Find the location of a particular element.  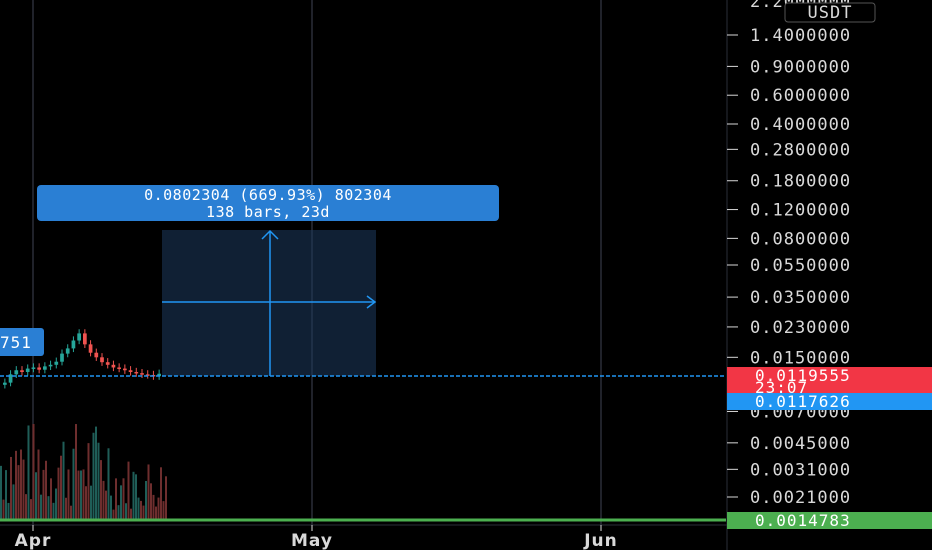

price-tick-label: 0.0350000 is located at coordinates (800, 298).